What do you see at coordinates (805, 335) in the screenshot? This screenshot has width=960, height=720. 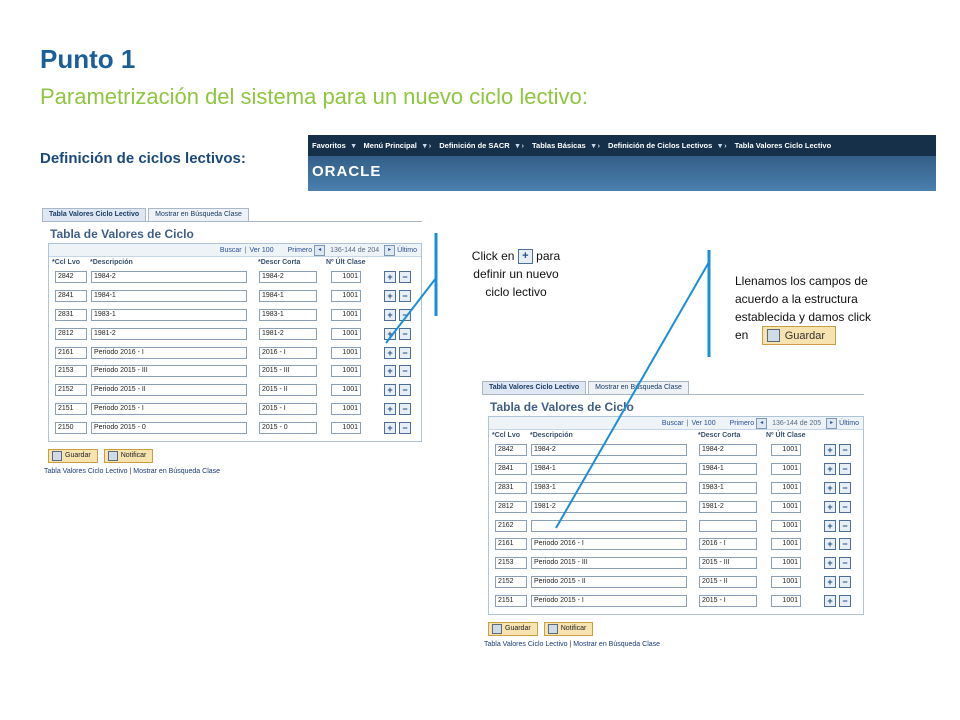 I see `guardar-label: Guardar` at bounding box center [805, 335].